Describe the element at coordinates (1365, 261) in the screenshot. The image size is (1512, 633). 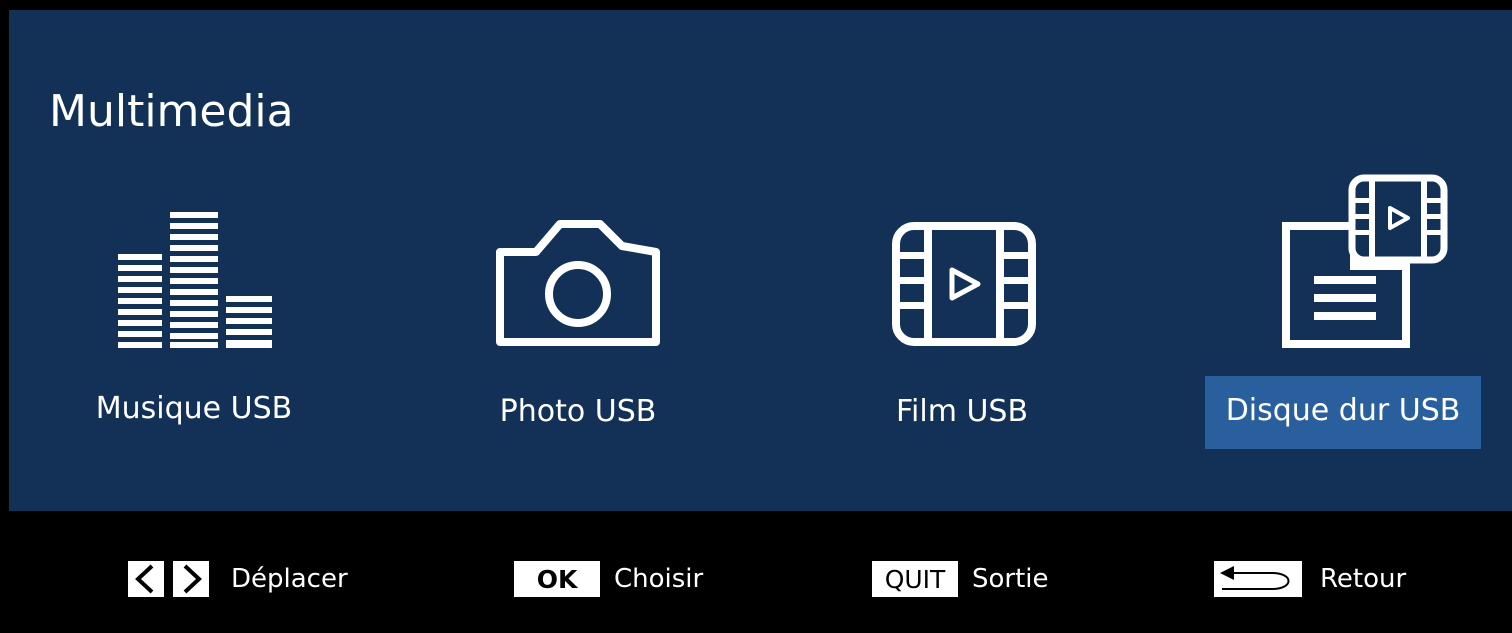
I see `usb-drive-files-icon` at that location.